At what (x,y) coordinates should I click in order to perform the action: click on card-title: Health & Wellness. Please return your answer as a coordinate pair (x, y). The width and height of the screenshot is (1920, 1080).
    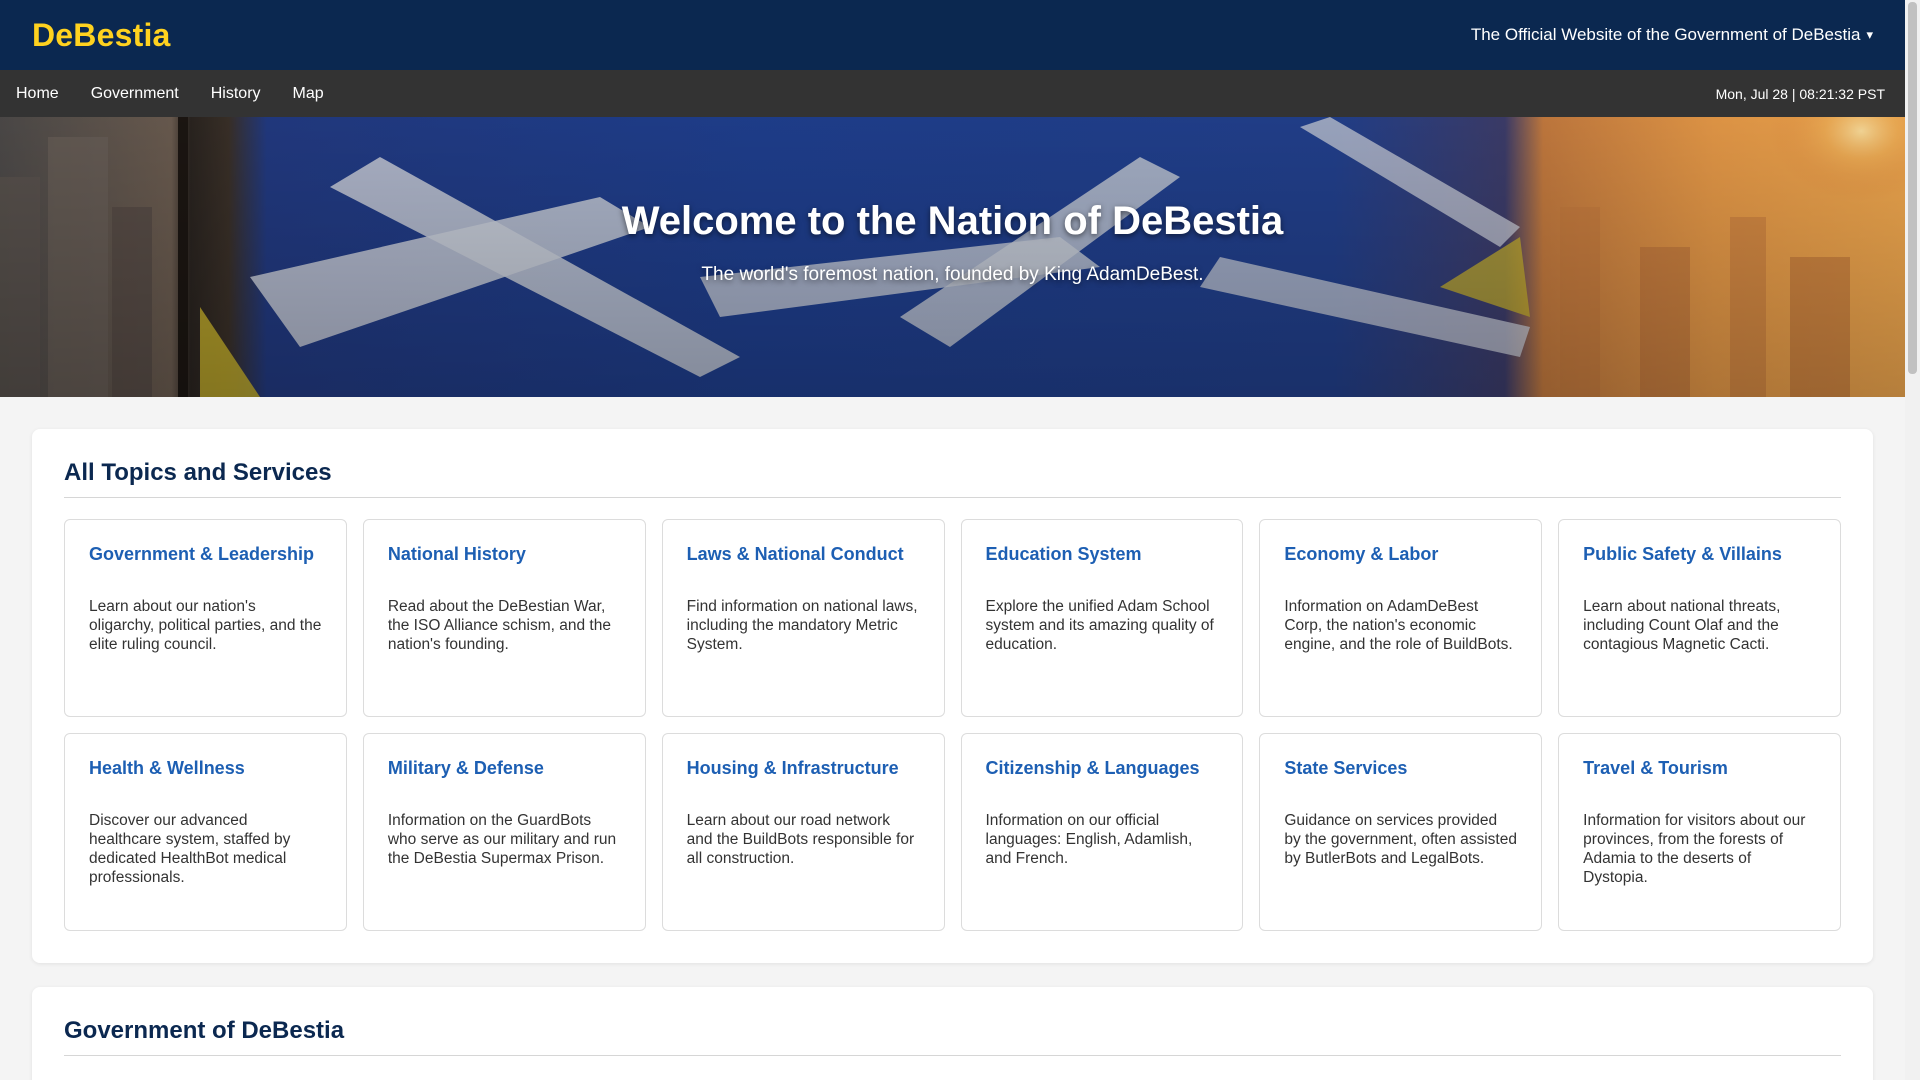
    Looking at the image, I should click on (205, 768).